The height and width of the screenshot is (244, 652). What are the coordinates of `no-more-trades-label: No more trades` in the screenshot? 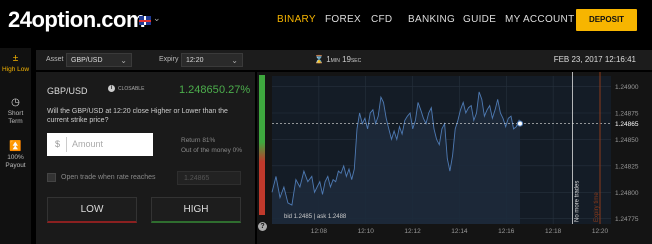 It's located at (578, 201).